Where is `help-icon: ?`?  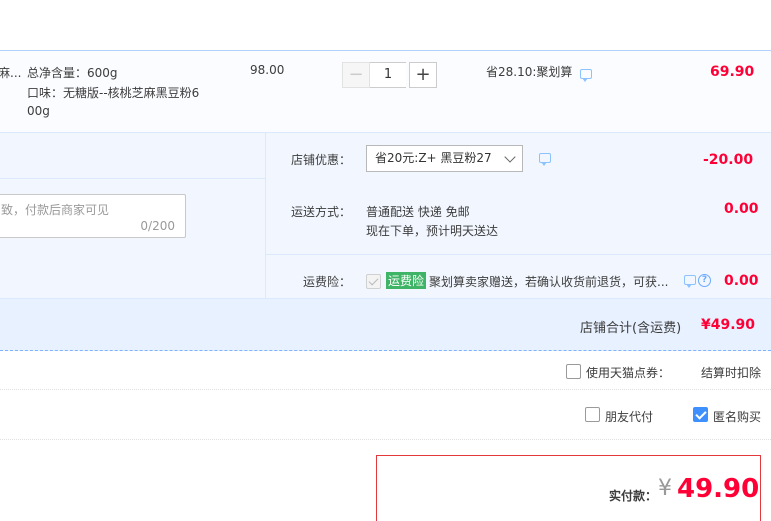 help-icon: ? is located at coordinates (704, 280).